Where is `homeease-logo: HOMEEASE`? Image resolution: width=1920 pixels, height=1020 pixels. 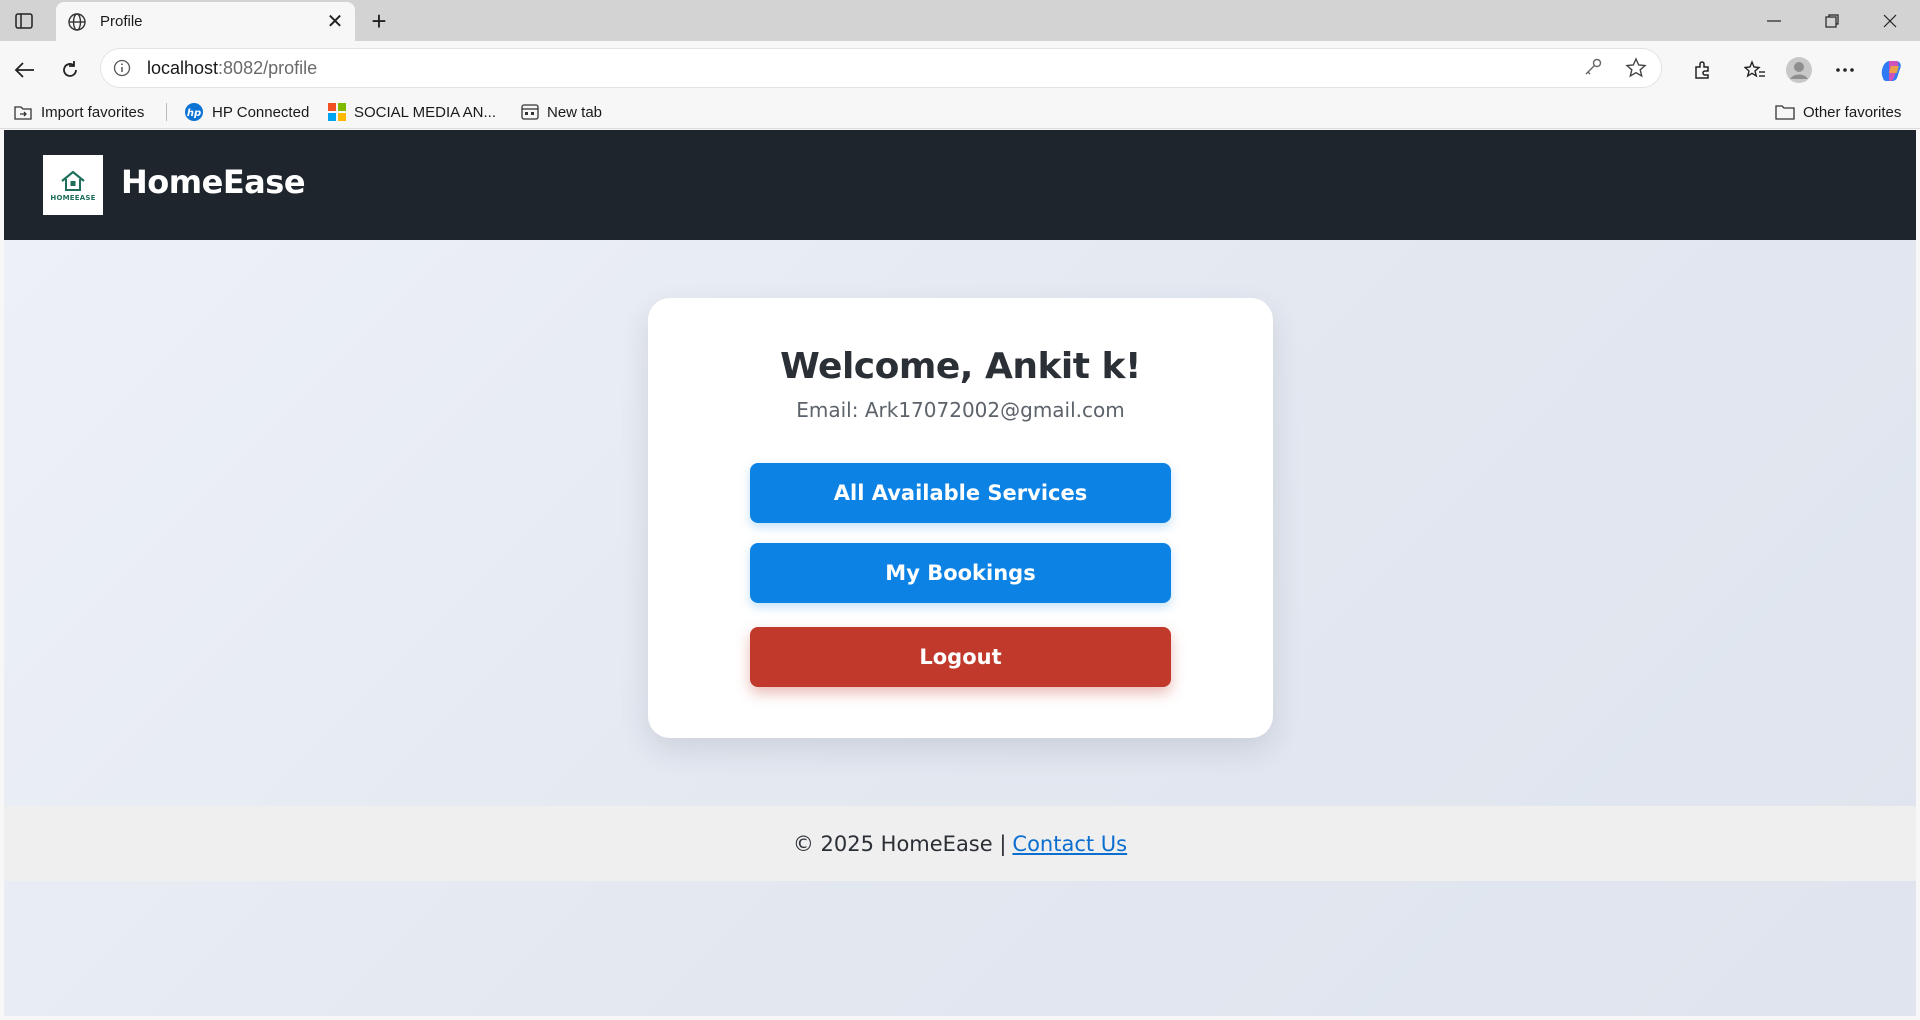
homeease-logo: HOMEEASE is located at coordinates (73, 185).